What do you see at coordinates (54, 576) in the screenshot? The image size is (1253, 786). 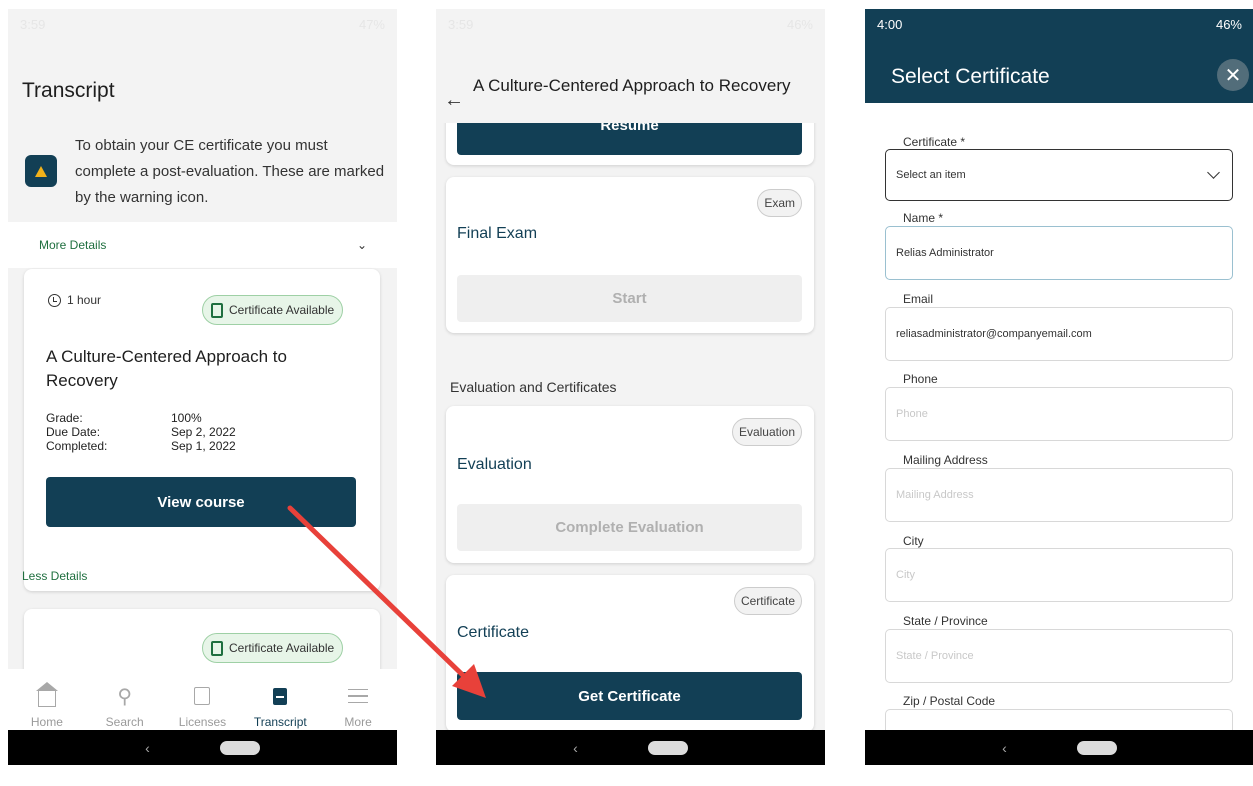 I see `less-details-toggle: Less Details` at bounding box center [54, 576].